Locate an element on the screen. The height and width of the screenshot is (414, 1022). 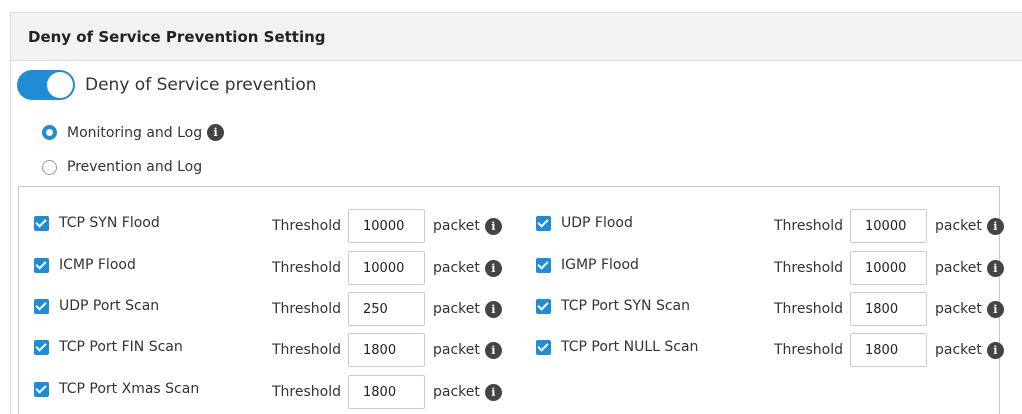
radio-selected-icon is located at coordinates (49, 132).